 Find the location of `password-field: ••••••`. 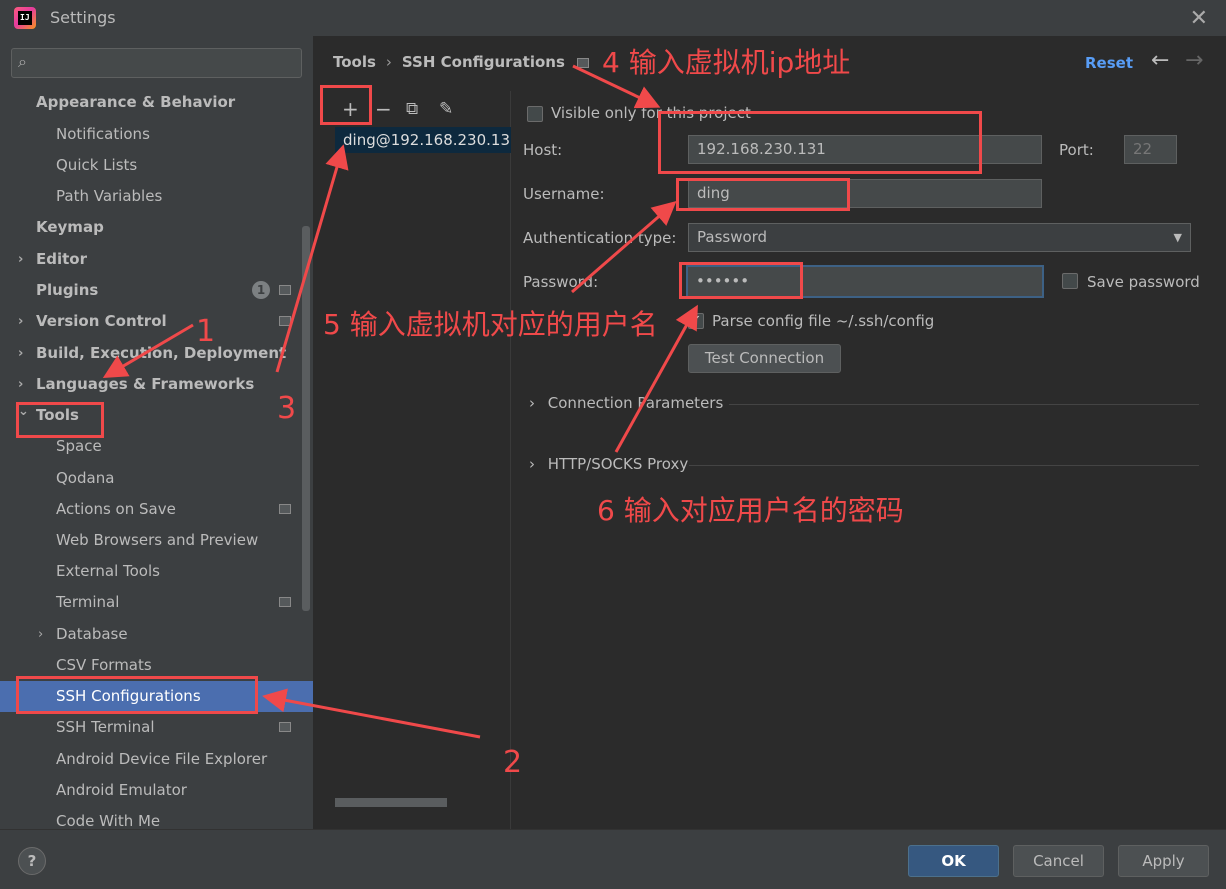

password-field: •••••• is located at coordinates (865, 281).